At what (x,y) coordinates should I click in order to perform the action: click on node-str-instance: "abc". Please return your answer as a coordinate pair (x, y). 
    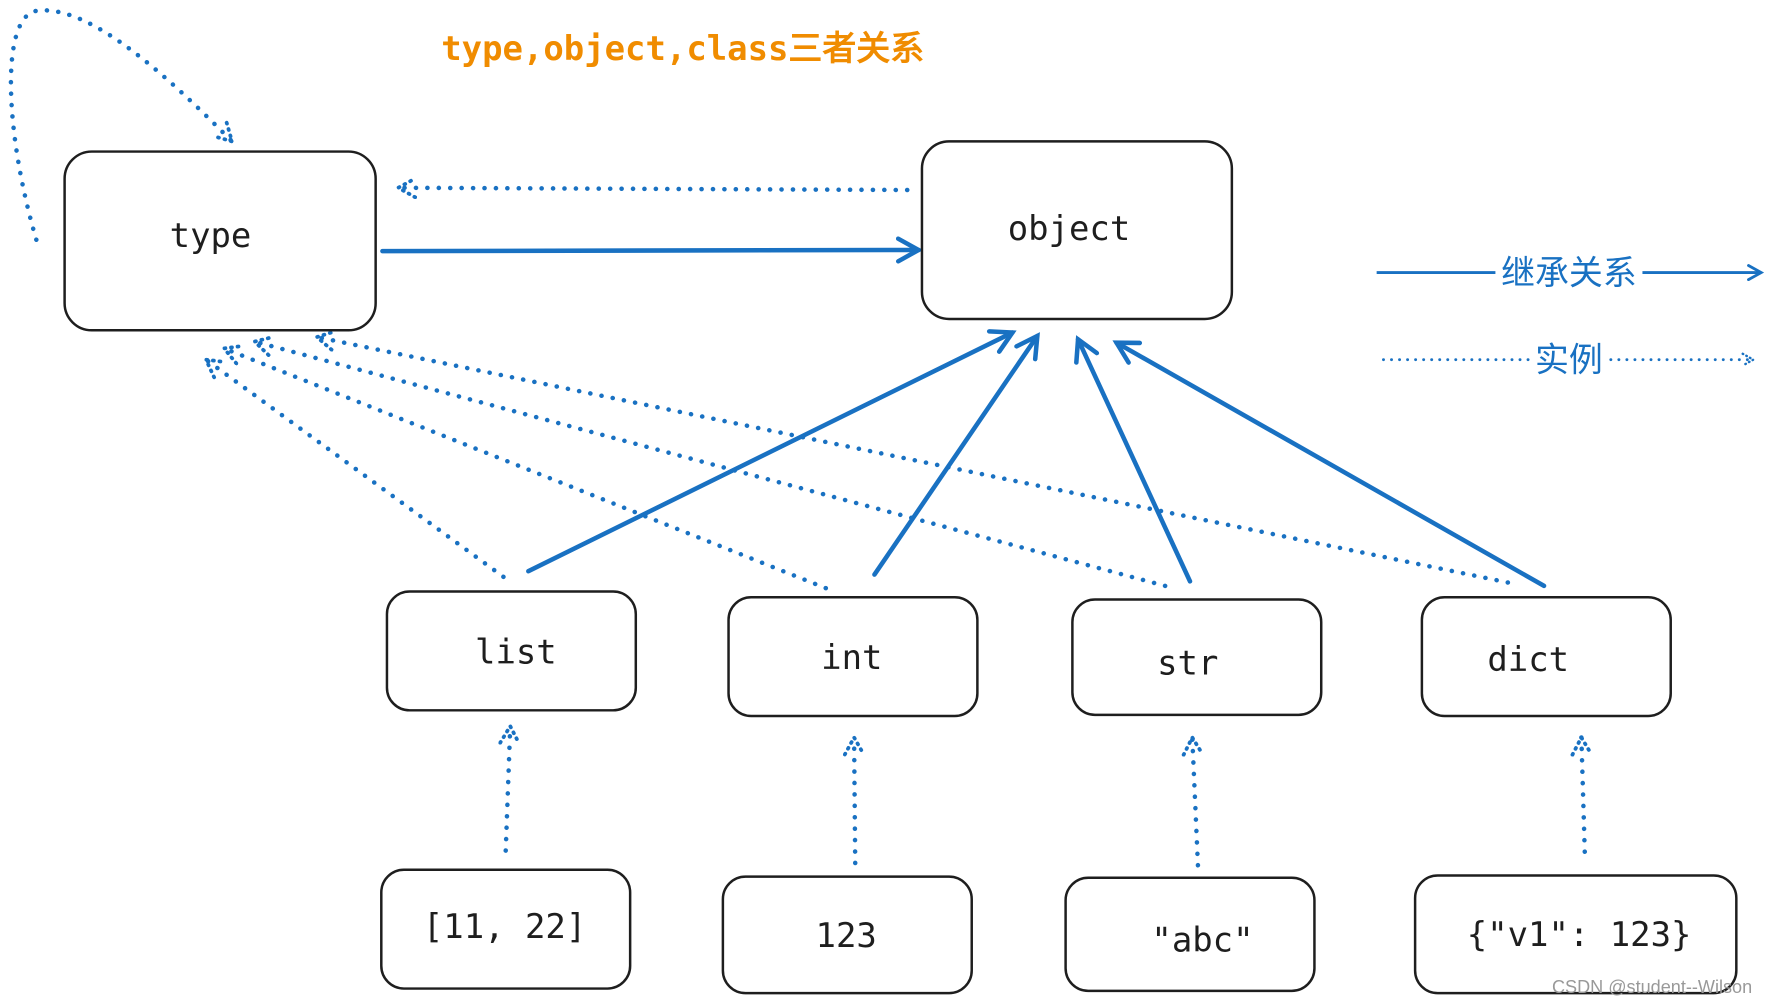
    Looking at the image, I should click on (1190, 934).